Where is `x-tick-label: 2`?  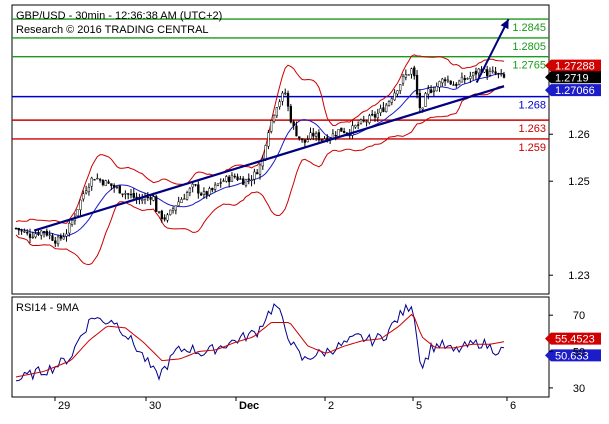
x-tick-label: 2 is located at coordinates (331, 406).